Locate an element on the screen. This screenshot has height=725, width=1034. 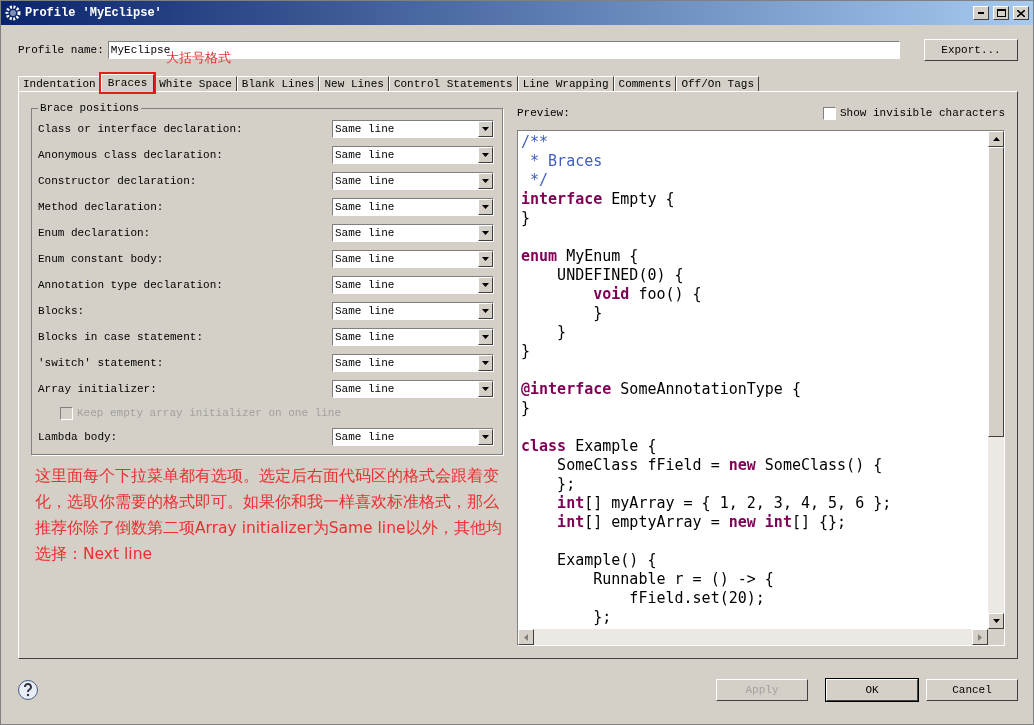
gear-icon is located at coordinates (13, 13).